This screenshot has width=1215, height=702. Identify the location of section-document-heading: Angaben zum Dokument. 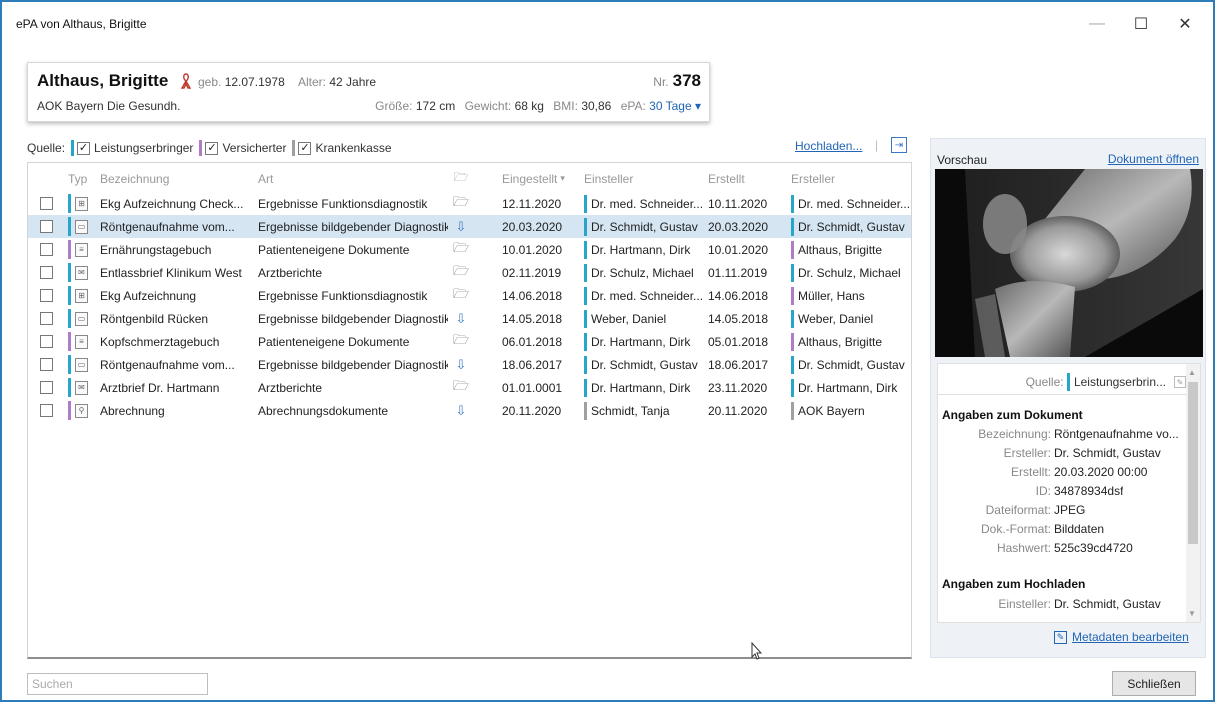
(1012, 415).